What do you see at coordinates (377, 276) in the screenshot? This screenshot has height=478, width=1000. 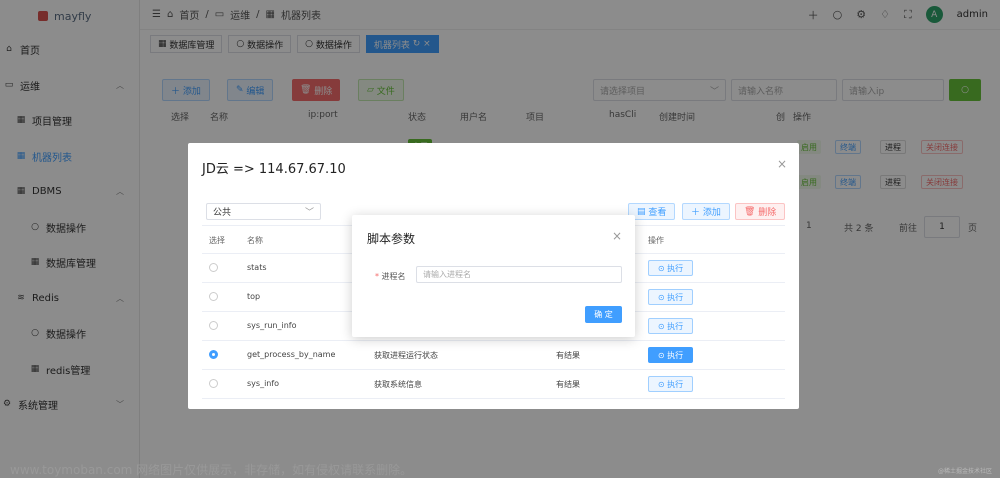 I see `required-mark: *` at bounding box center [377, 276].